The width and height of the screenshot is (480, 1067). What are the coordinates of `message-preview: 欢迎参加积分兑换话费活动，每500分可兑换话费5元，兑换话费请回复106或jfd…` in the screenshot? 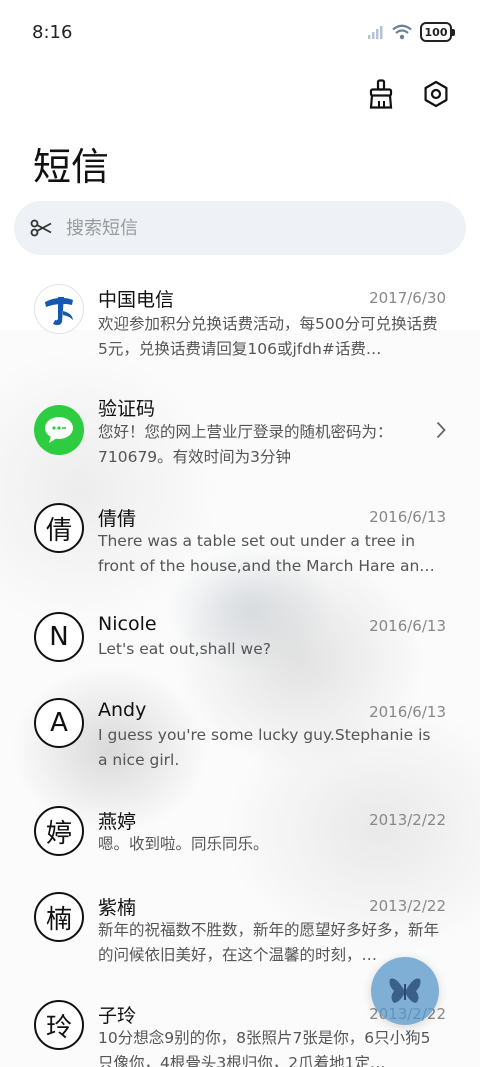 It's located at (268, 336).